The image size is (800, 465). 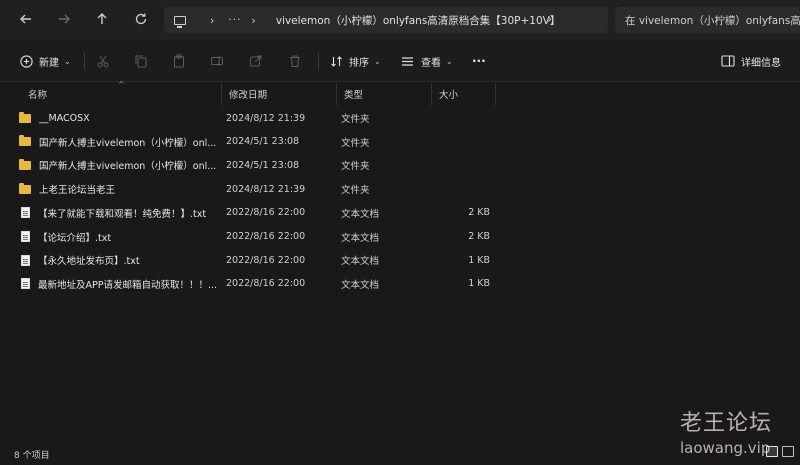 What do you see at coordinates (122, 214) in the screenshot?
I see `file-name: 【来了就能下载和观看！纯免费！】.txt` at bounding box center [122, 214].